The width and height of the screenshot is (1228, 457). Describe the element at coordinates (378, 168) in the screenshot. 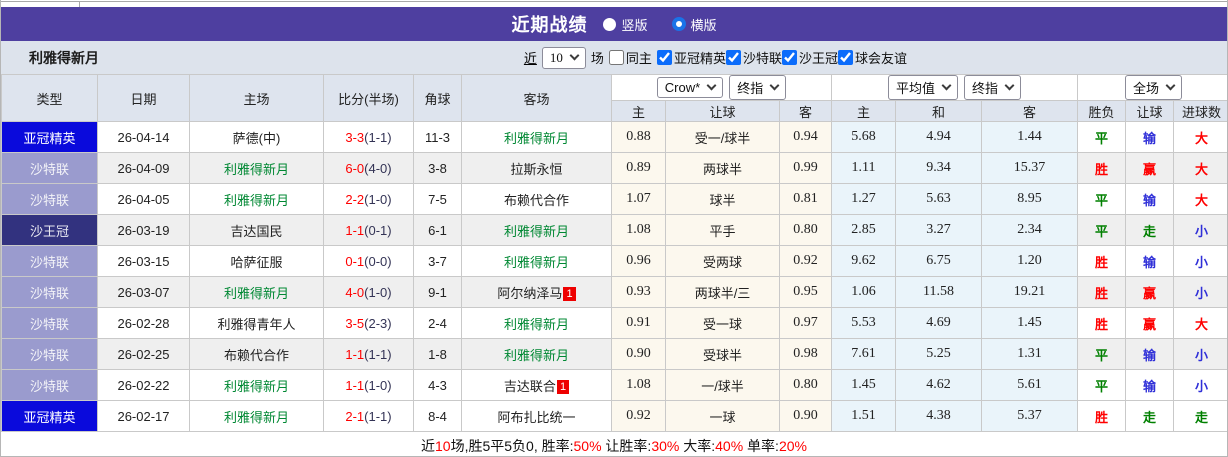

I see `half-time-score: (4-0)` at that location.